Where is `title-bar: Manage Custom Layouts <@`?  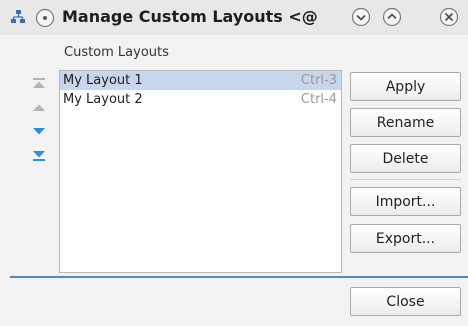
title-bar: Manage Custom Layouts <@ is located at coordinates (234, 17).